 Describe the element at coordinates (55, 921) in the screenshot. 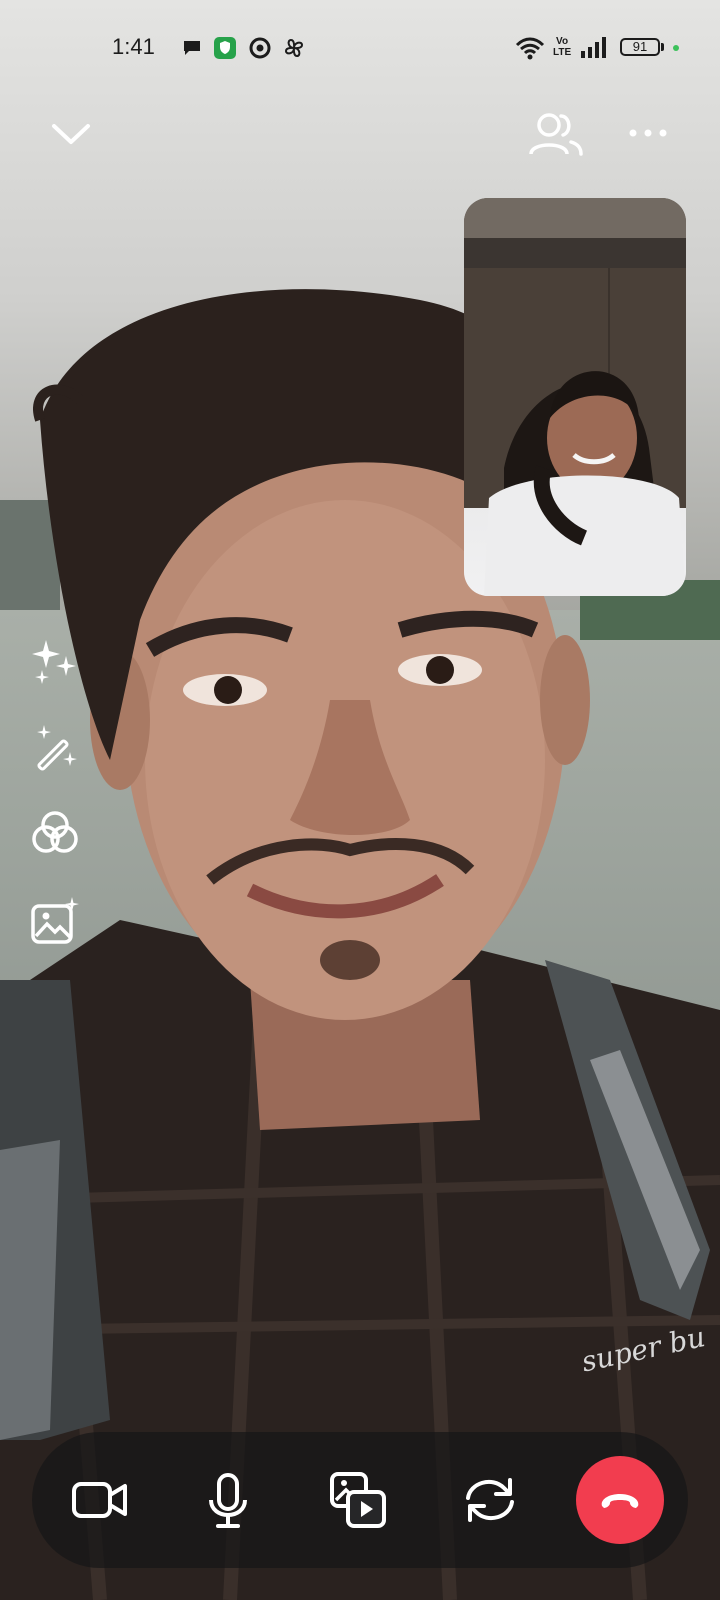

I see `background-image-icon` at that location.